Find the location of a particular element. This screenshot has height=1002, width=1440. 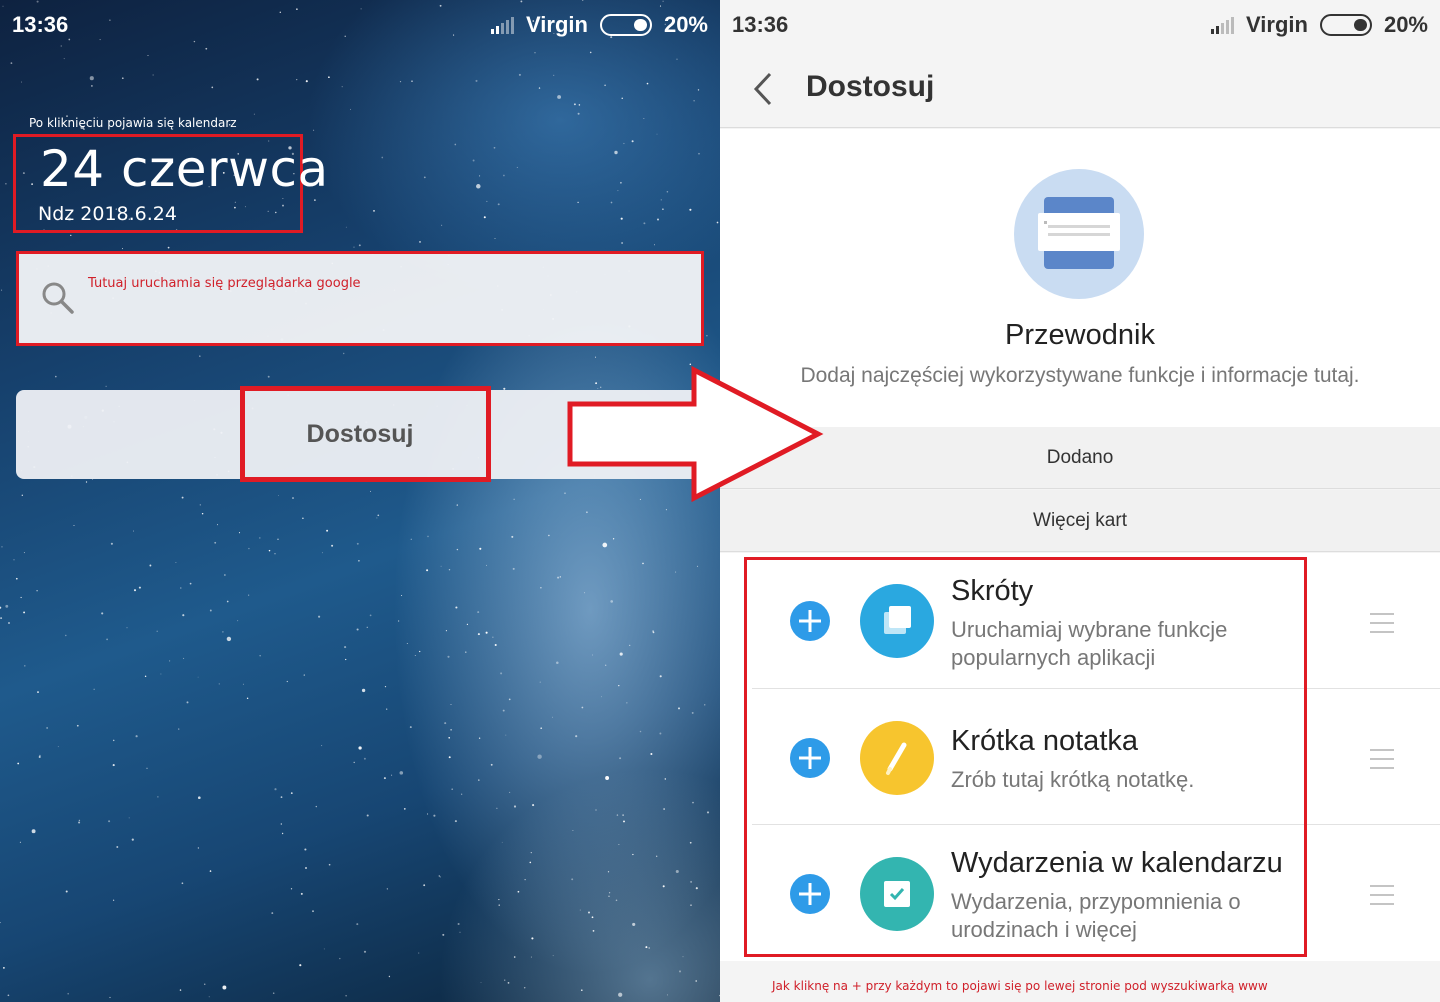

status-bar: 13:36 Virgin 20% is located at coordinates (1080, 25).